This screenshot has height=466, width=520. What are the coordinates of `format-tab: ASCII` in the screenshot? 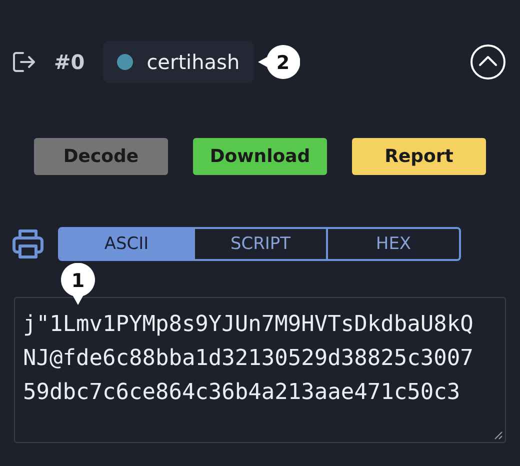 It's located at (126, 244).